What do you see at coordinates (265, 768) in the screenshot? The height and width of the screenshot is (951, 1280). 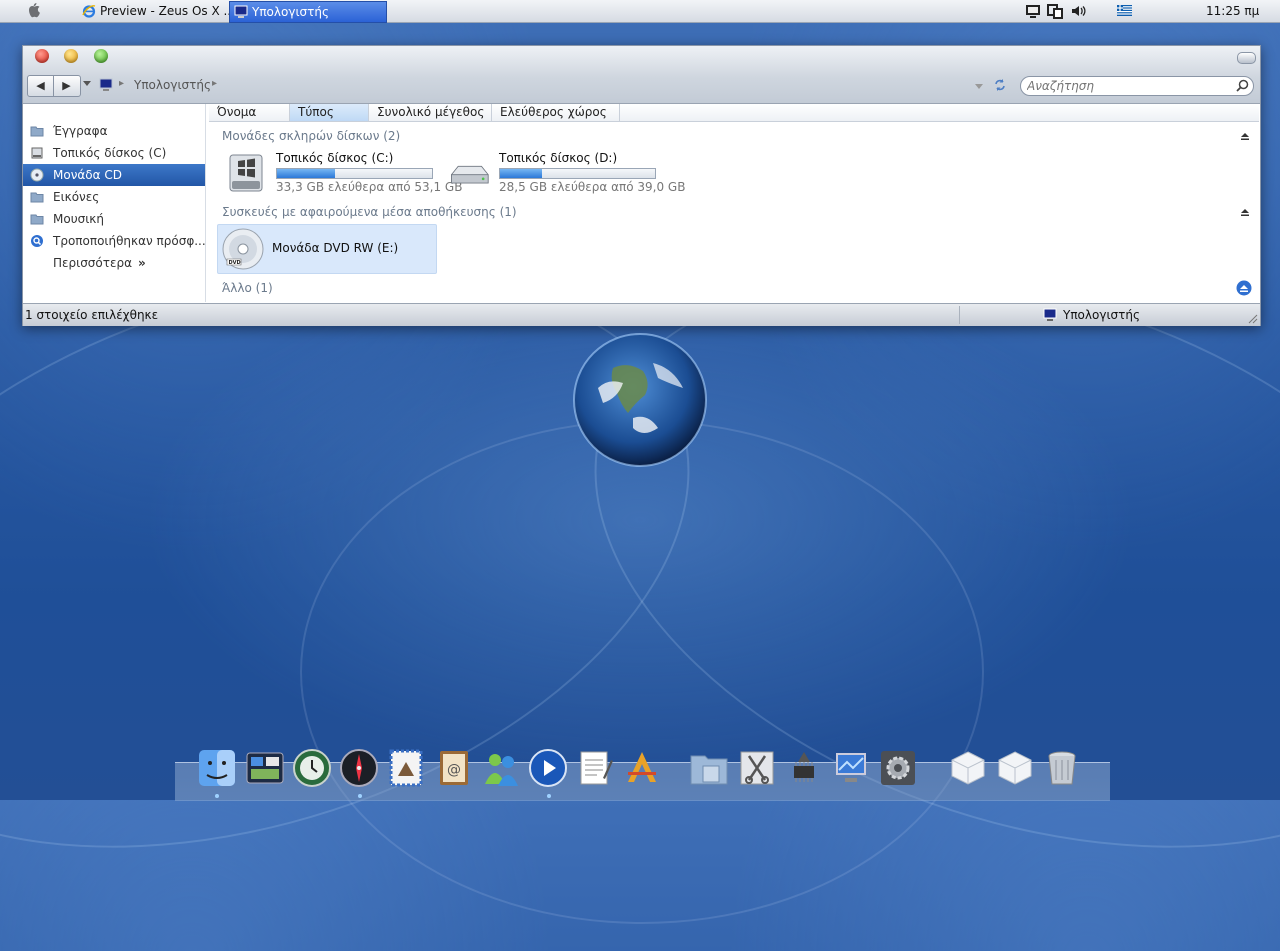 I see `dashboard-icon` at bounding box center [265, 768].